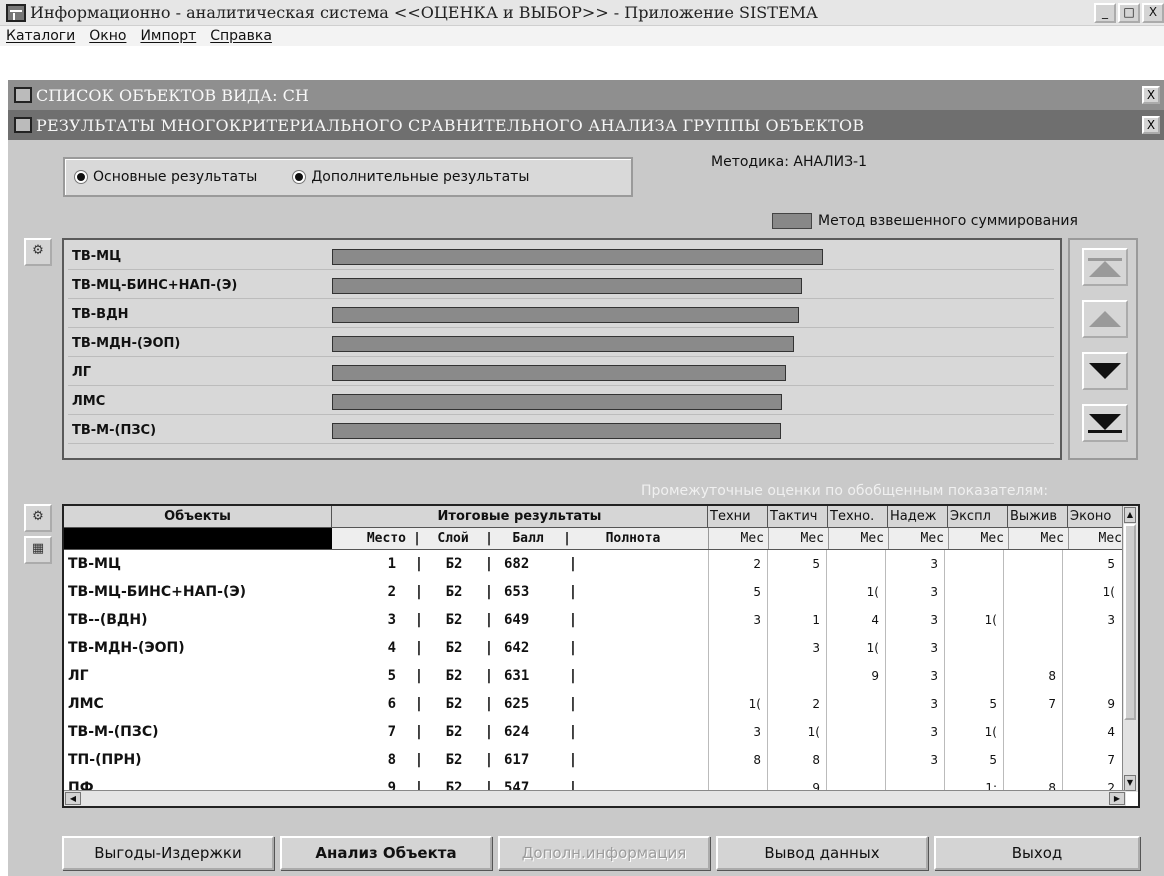 Image resolution: width=1164 pixels, height=876 pixels. Describe the element at coordinates (595, 760) in the screenshot. I see `table-row: ТП-(ПРН) 8 | Б2 | 617 | 8 8 3 5 7` at that location.